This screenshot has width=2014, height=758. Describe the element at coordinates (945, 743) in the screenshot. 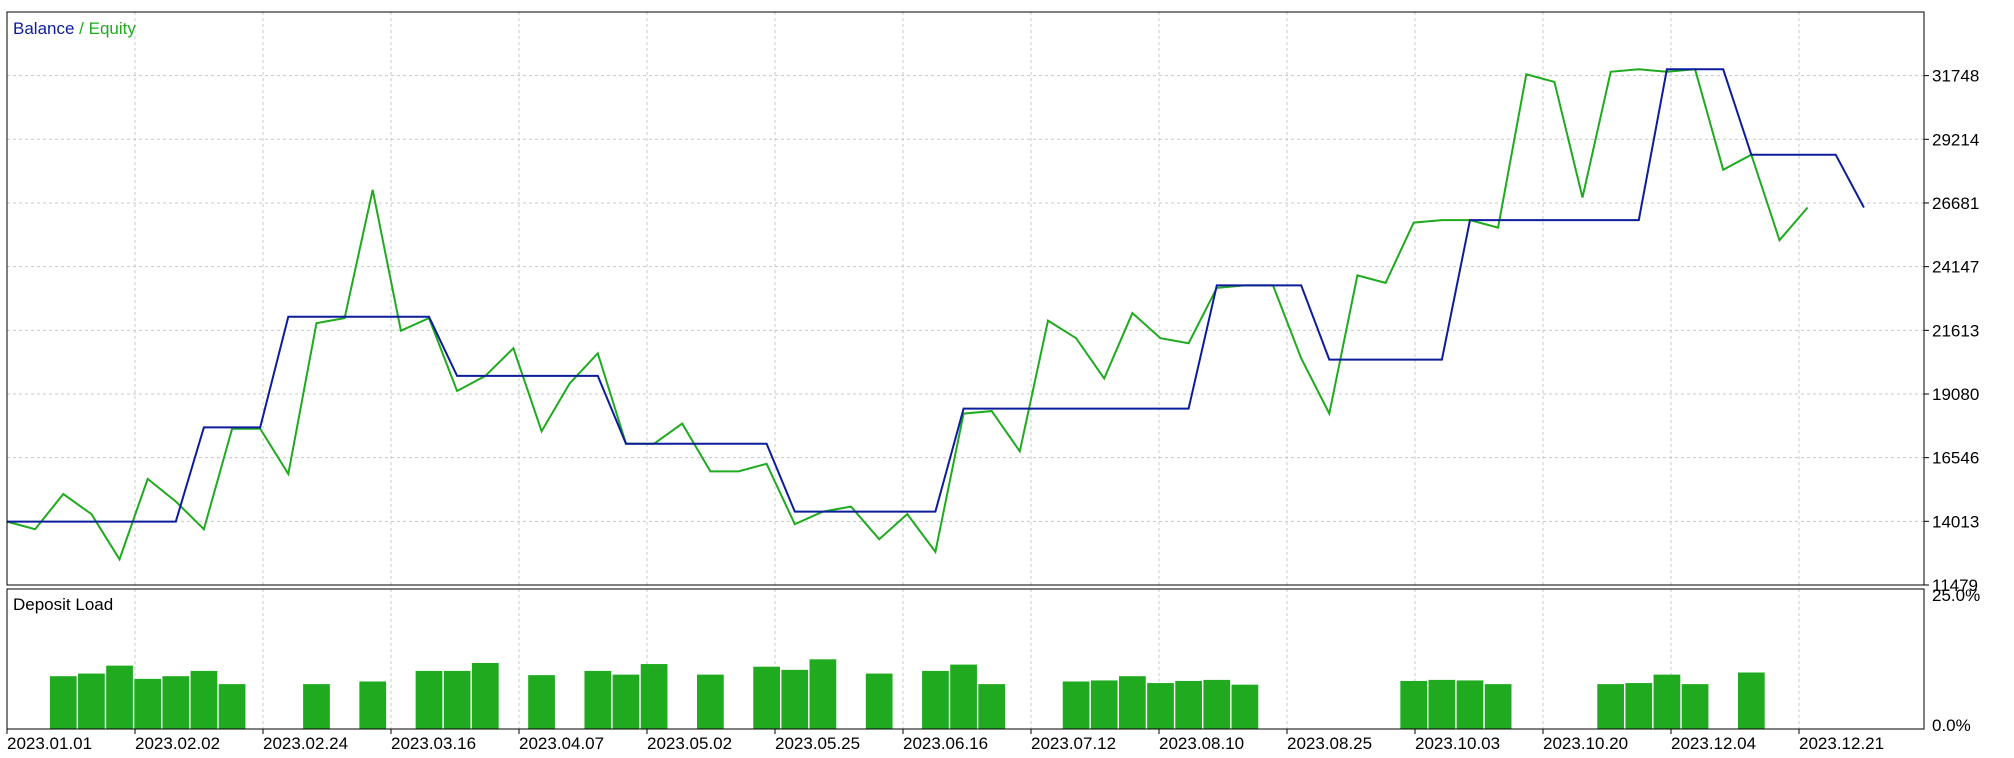

I see `x-tick-label: 2023.06.16` at that location.